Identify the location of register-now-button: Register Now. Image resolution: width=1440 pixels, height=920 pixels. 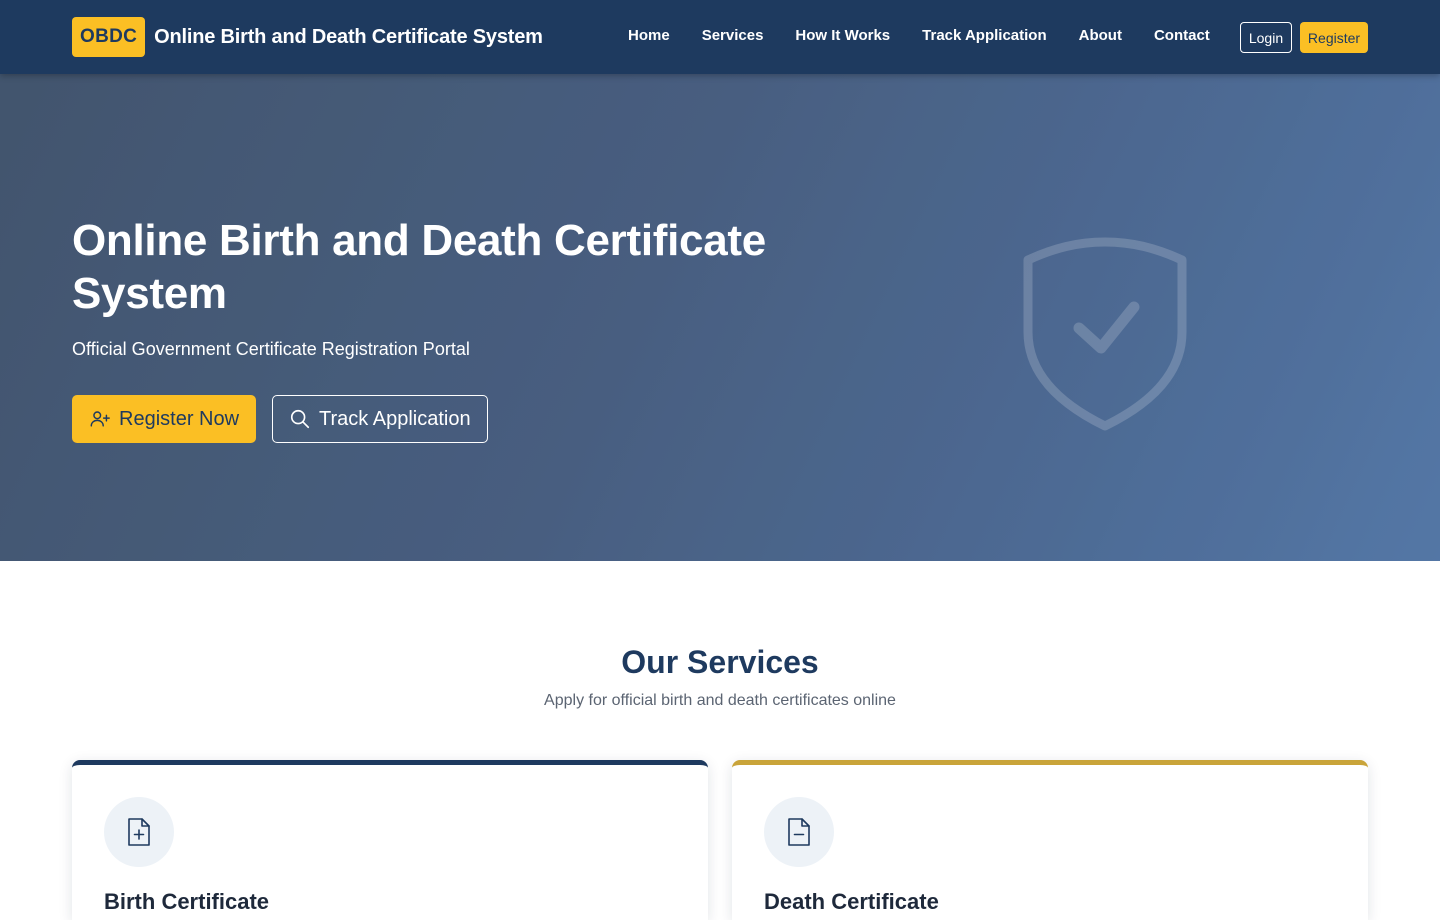
(164, 419).